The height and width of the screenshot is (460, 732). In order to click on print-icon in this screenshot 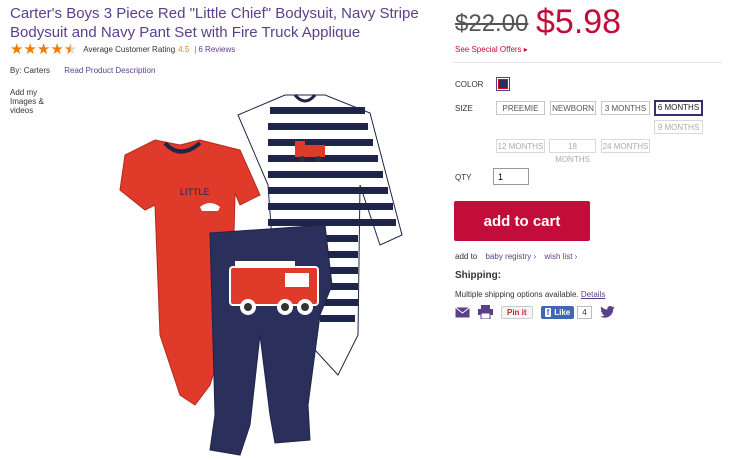, I will do `click(485, 312)`.